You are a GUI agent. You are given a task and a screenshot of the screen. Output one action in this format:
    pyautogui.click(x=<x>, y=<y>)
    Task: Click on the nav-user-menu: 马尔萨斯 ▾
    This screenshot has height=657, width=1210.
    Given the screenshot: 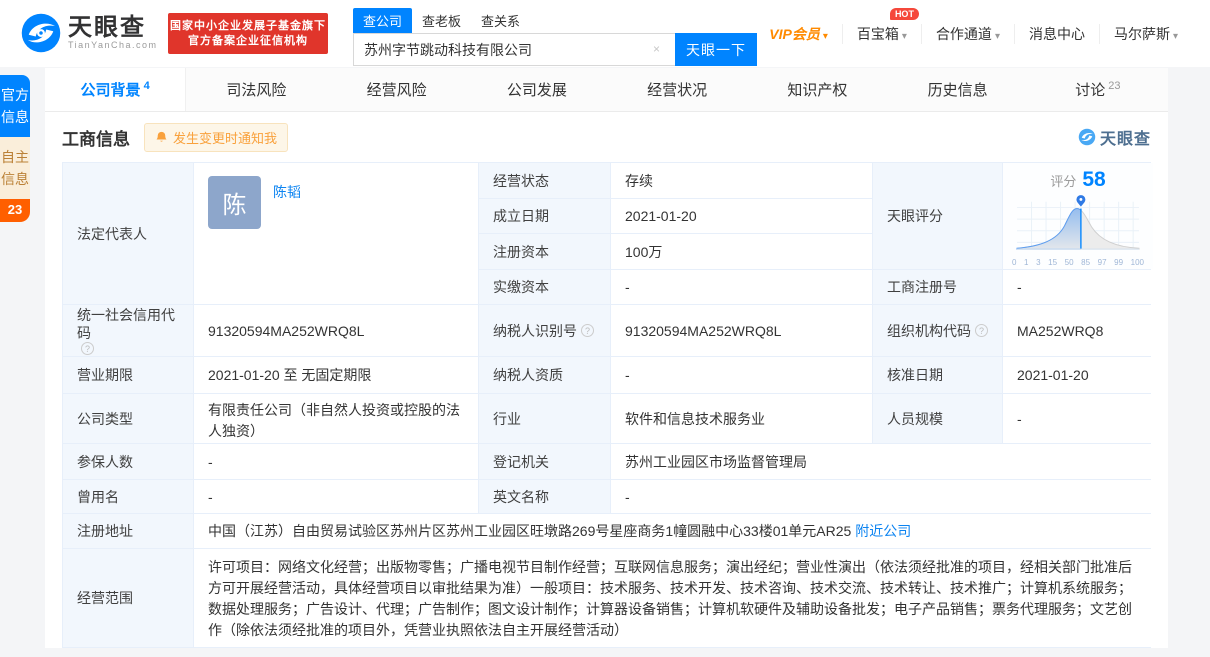 What is the action you would take?
    pyautogui.click(x=1145, y=34)
    